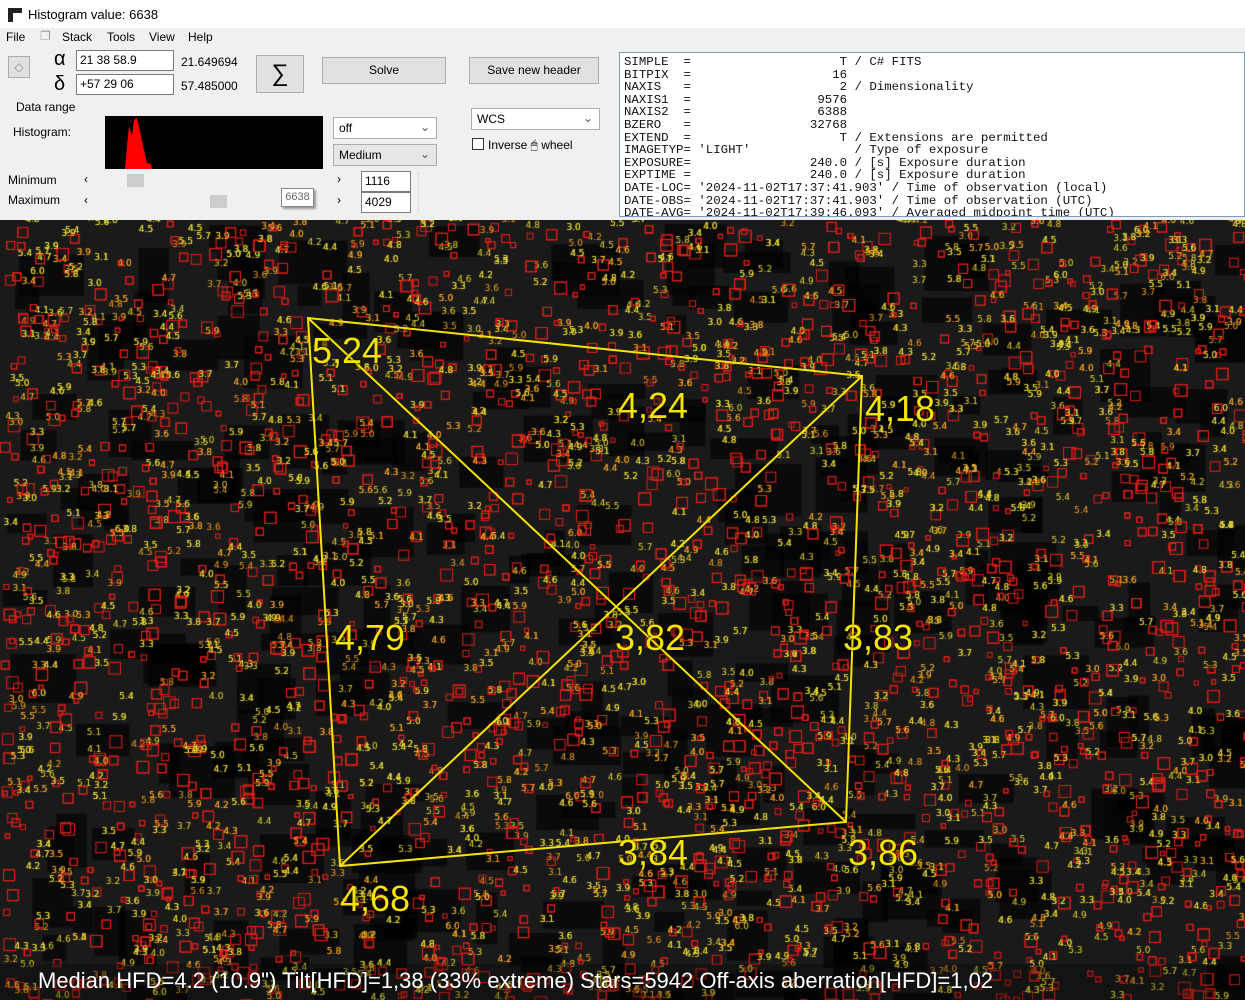 Image resolution: width=1245 pixels, height=1000 pixels. I want to click on window-title: Histogram value: 6638, so click(93, 14).